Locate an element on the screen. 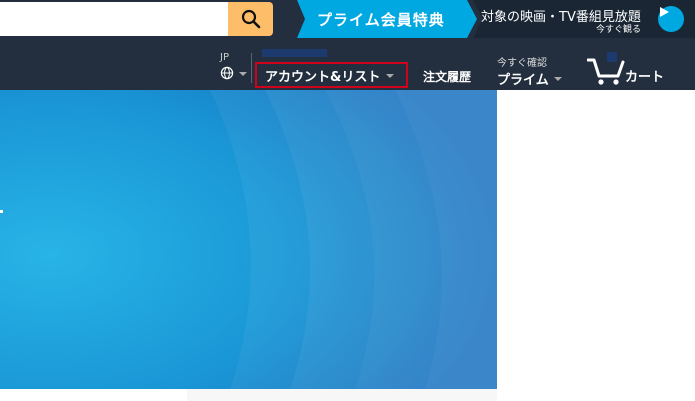 The image size is (695, 401). prime-banner: プライム会員特典 対象の映画・TV番組見放題 今すぐ観る is located at coordinates (496, 19).